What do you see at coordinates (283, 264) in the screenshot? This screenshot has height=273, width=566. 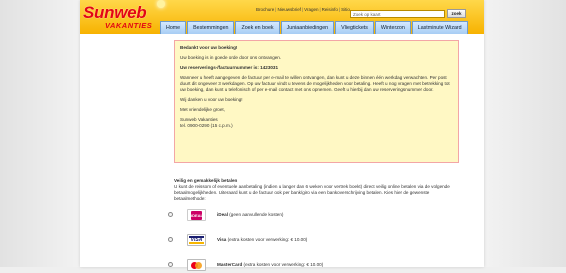 I see `mastercard-detail: (extra kosten voor verwerking: € 10.00)` at bounding box center [283, 264].